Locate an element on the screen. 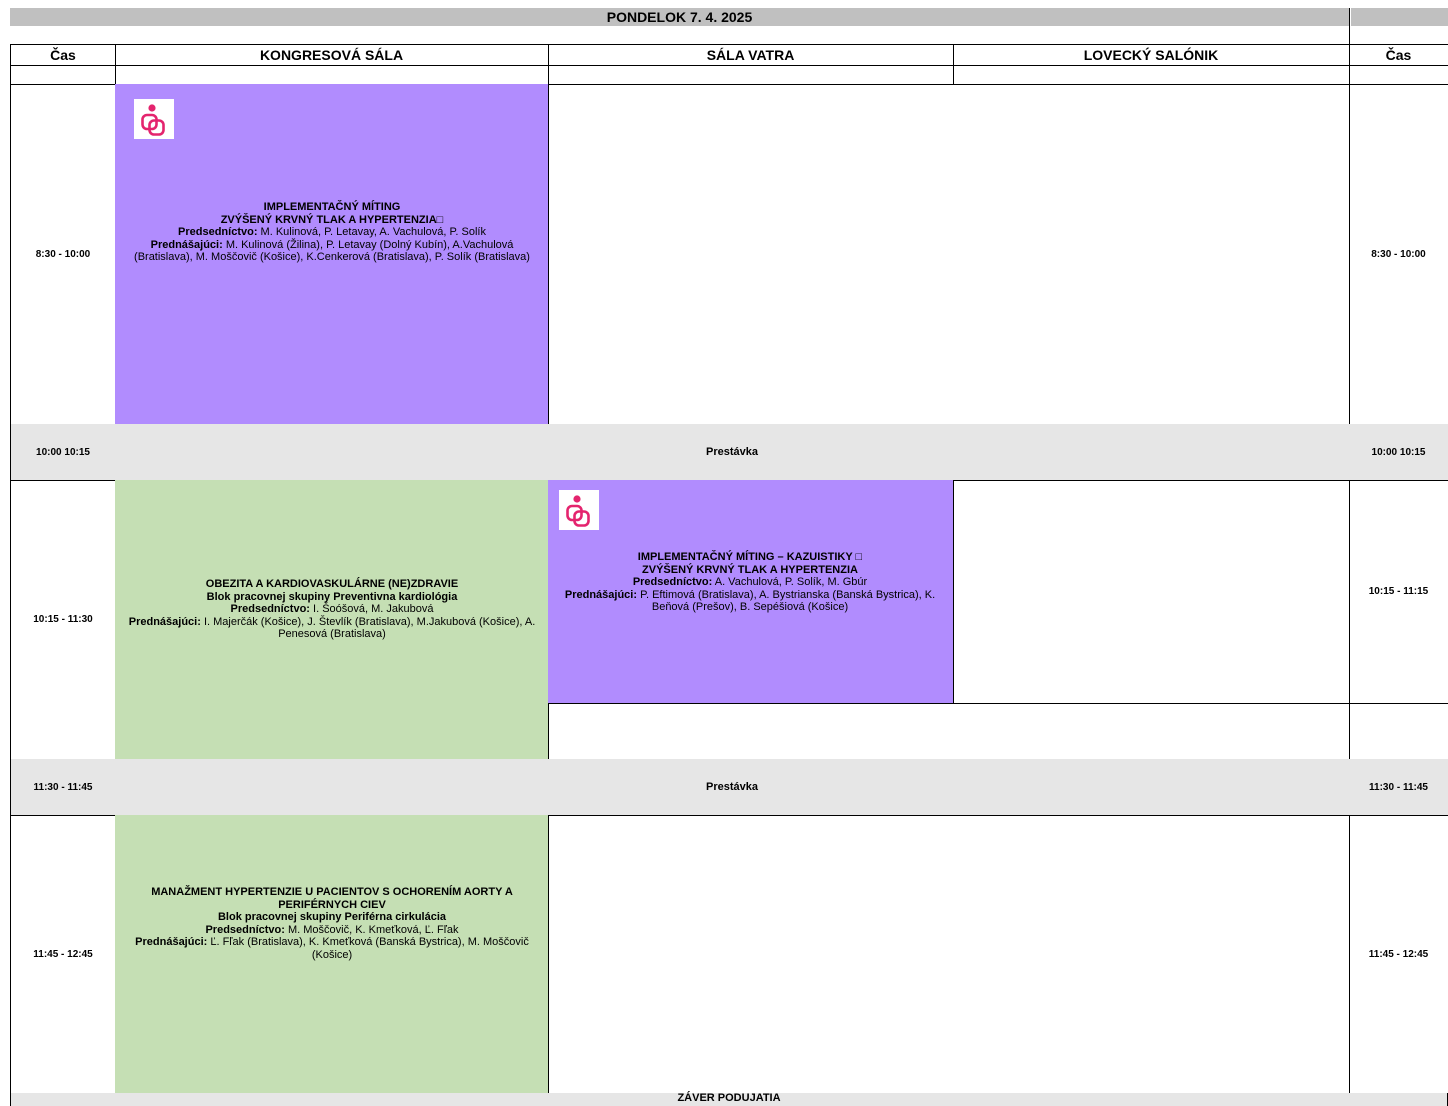 Image resolution: width=1448 pixels, height=1106 pixels. time-cell-row3-right: 10:15 - 11:15 is located at coordinates (1398, 592).